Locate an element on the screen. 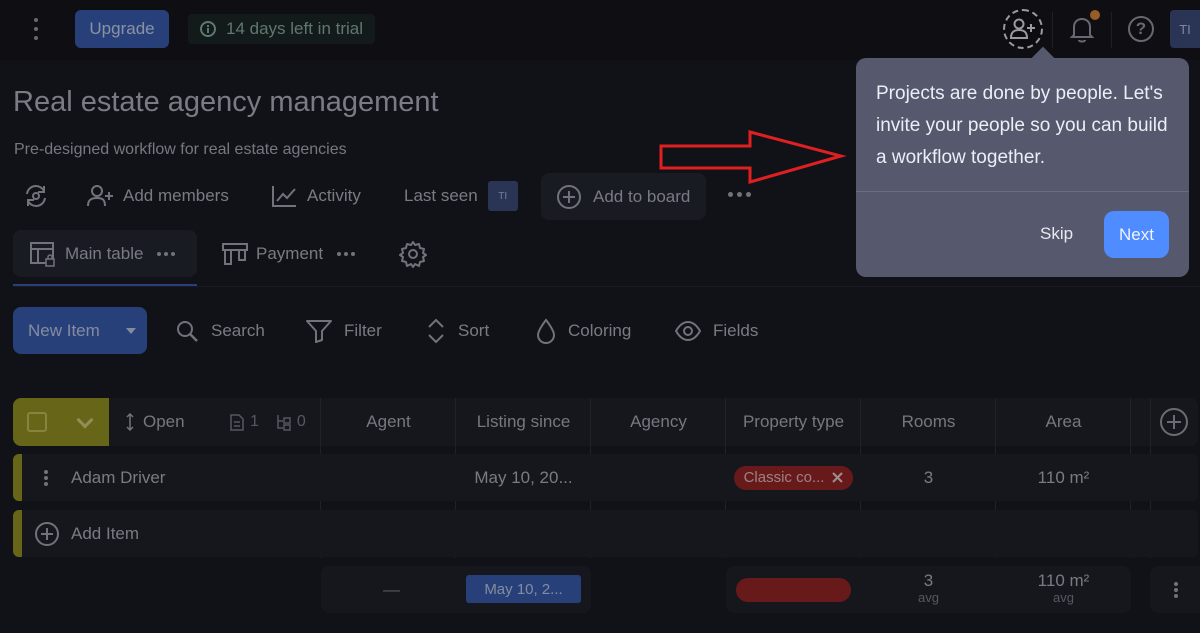 This screenshot has height=633, width=1200. area-summary-value: 110 m² is located at coordinates (1063, 580).